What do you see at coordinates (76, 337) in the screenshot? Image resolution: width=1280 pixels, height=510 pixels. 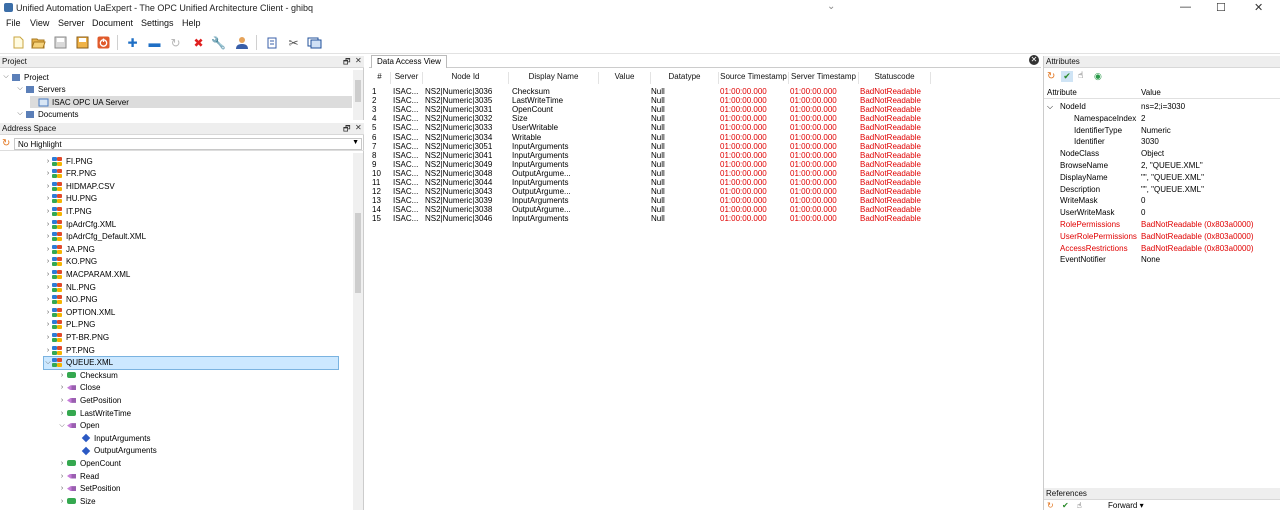 I see `tree-item-pt-br-png: › PT-BR.PNG` at bounding box center [76, 337].